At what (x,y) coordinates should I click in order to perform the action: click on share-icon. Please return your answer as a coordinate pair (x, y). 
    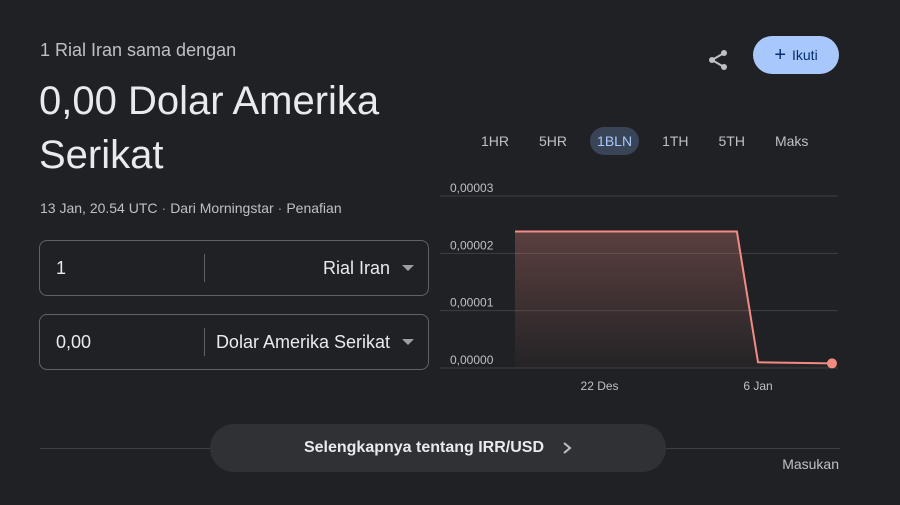
    Looking at the image, I should click on (718, 60).